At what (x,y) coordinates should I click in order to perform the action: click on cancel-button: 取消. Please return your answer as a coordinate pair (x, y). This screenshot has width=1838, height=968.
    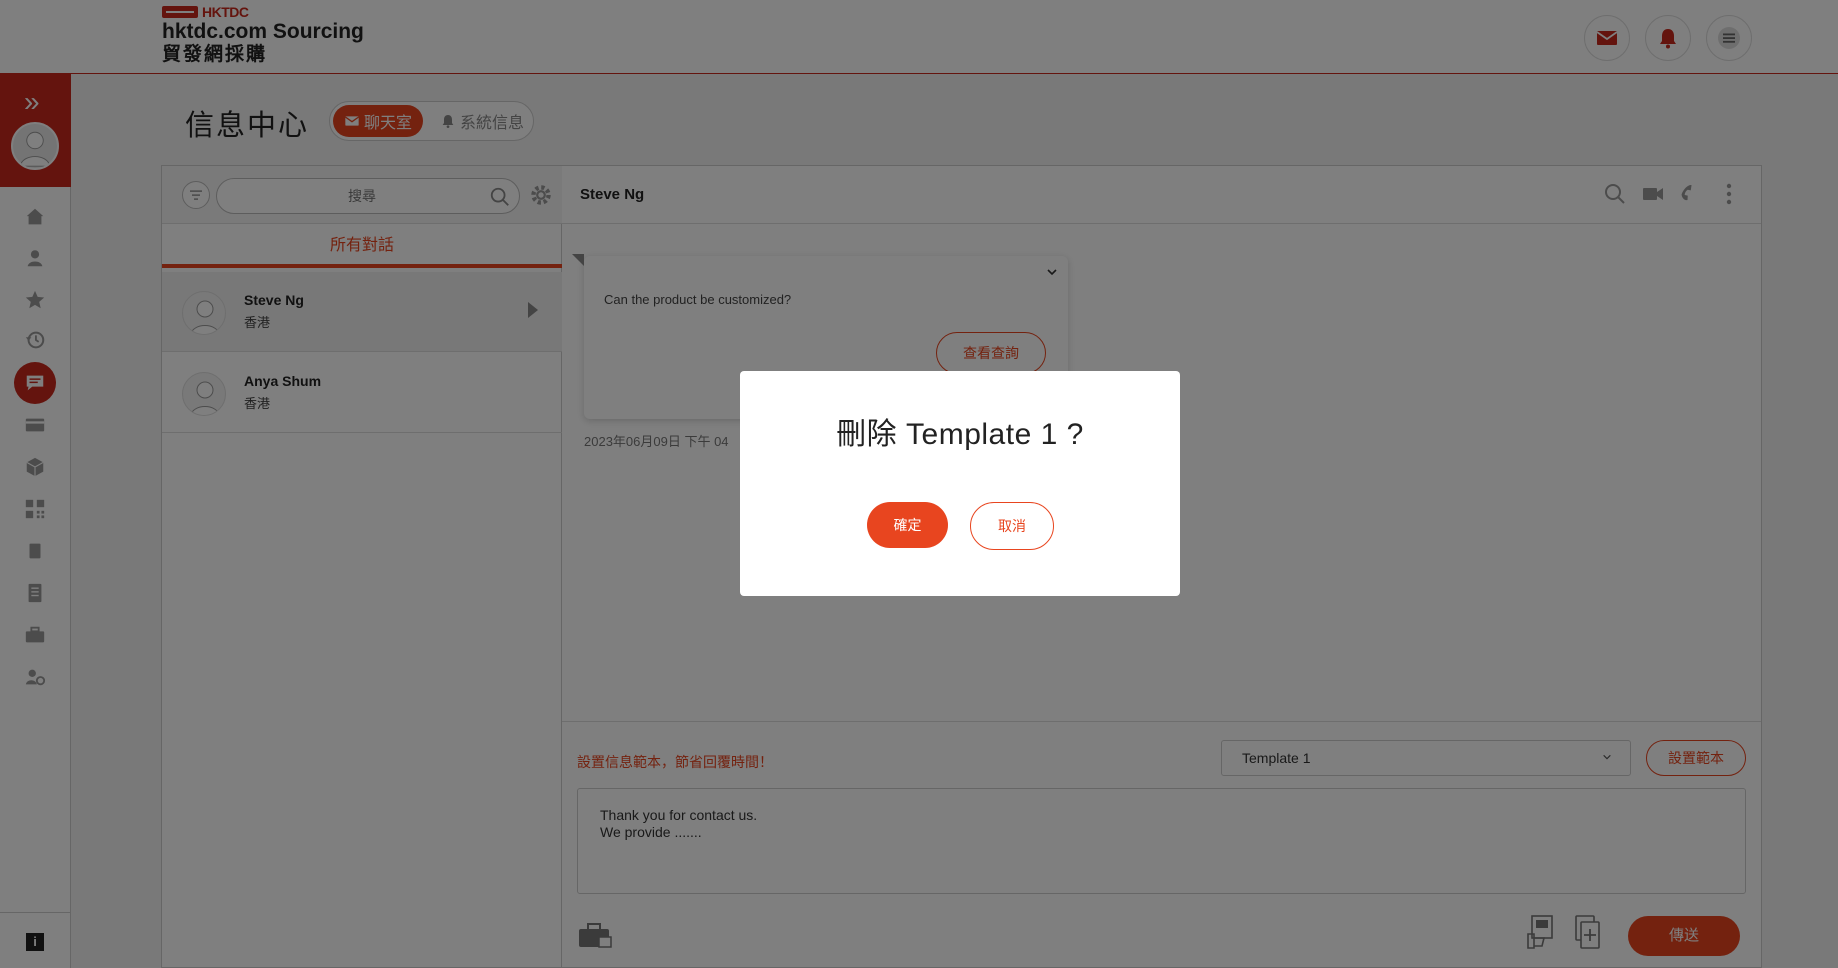
    Looking at the image, I should click on (1012, 526).